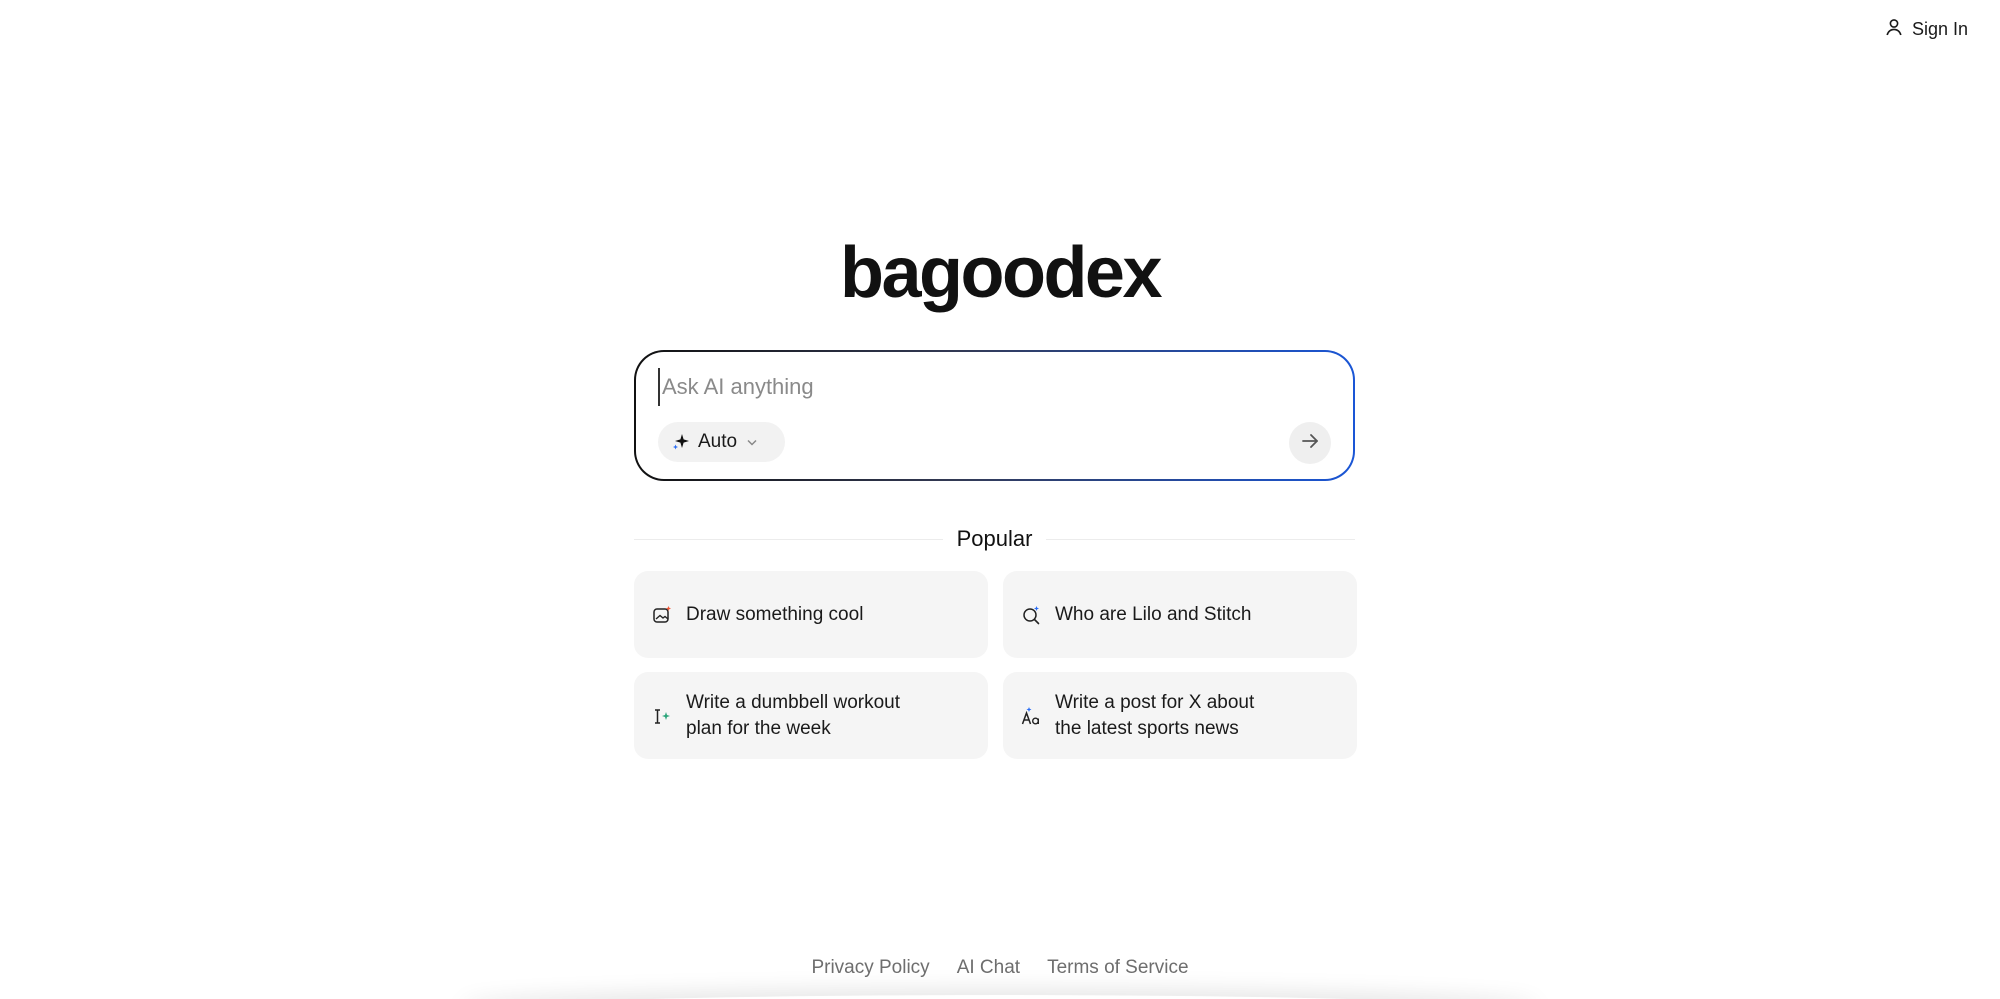  What do you see at coordinates (1031, 716) in the screenshot?
I see `font-sparkle-icon` at bounding box center [1031, 716].